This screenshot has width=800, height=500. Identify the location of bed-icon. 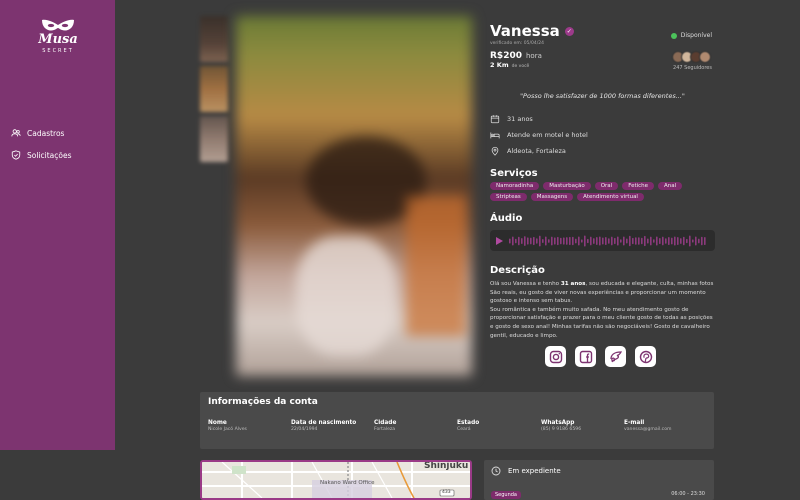
(495, 135).